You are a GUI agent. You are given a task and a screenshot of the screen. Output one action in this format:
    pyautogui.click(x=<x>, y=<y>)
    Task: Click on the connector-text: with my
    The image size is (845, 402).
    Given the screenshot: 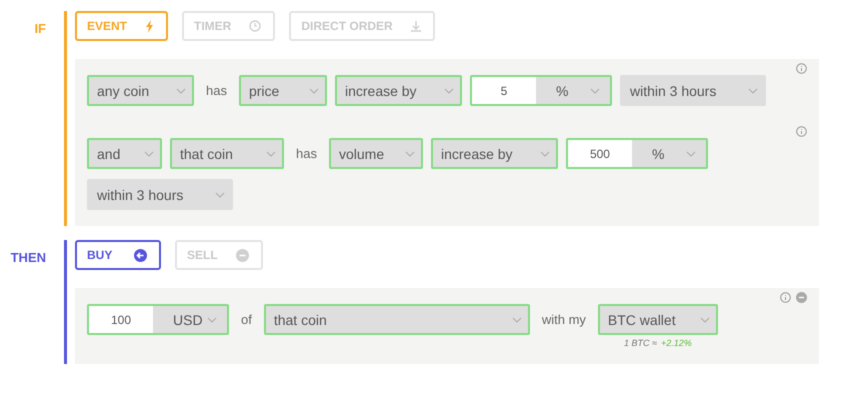 What is the action you would take?
    pyautogui.click(x=563, y=320)
    